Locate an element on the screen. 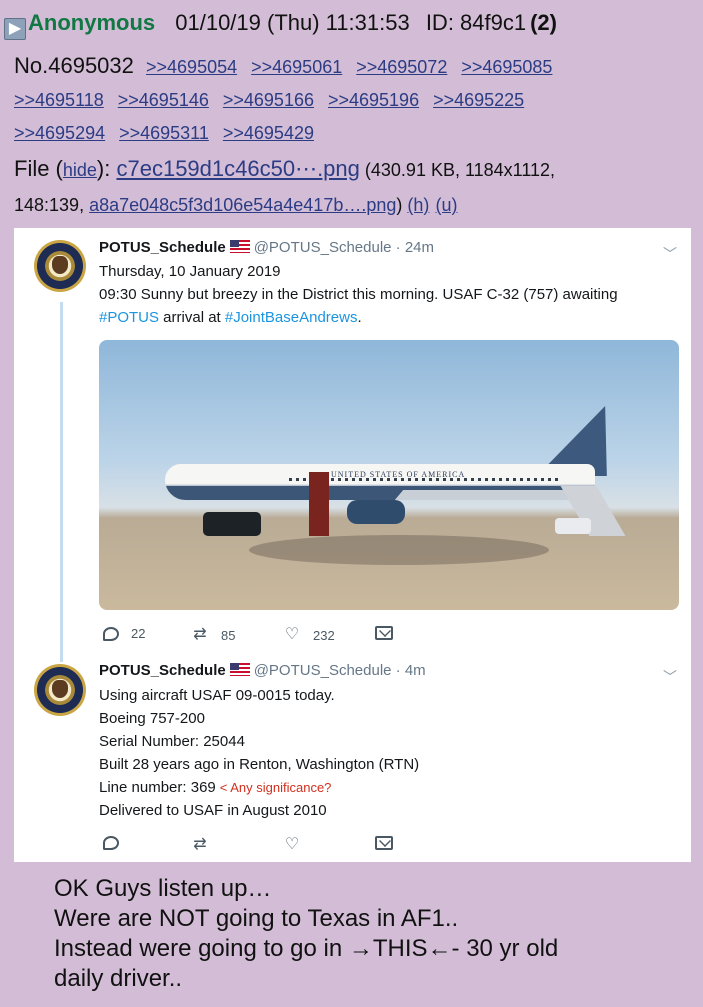  reply-link: >>4695311 is located at coordinates (164, 133).